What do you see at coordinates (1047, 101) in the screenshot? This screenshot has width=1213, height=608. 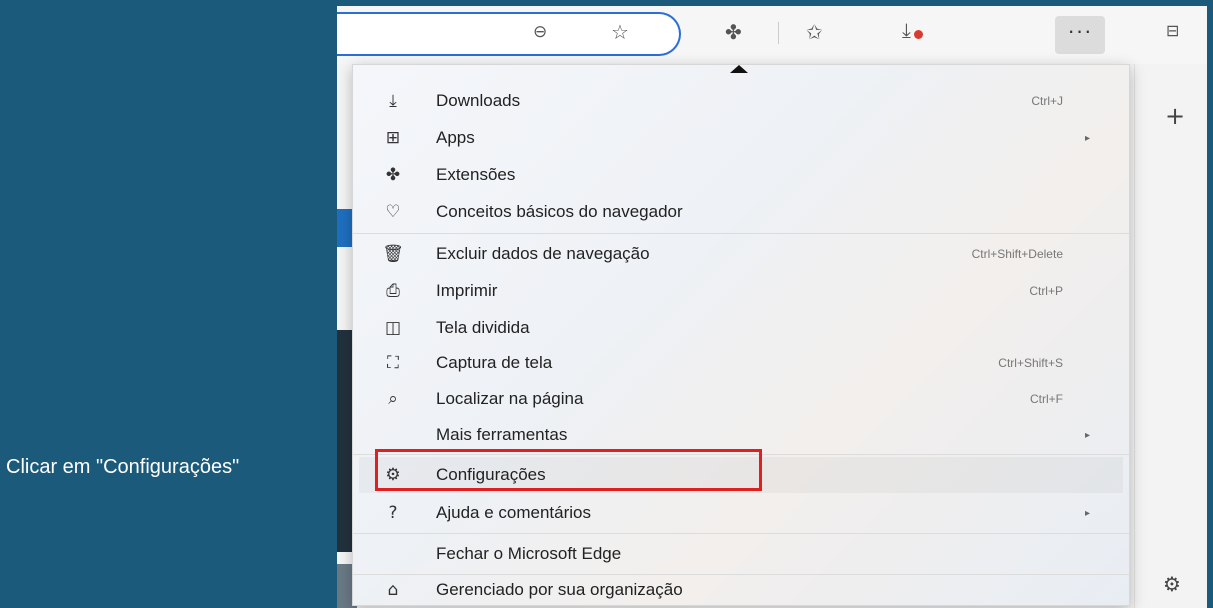 I see `menu-item-shortcut: Ctrl+J` at bounding box center [1047, 101].